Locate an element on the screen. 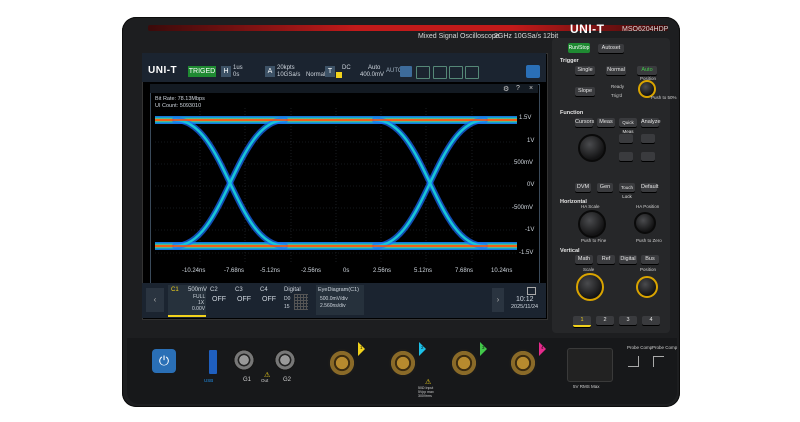 The width and height of the screenshot is (800, 422). brand-logo: UNI-T is located at coordinates (587, 29).